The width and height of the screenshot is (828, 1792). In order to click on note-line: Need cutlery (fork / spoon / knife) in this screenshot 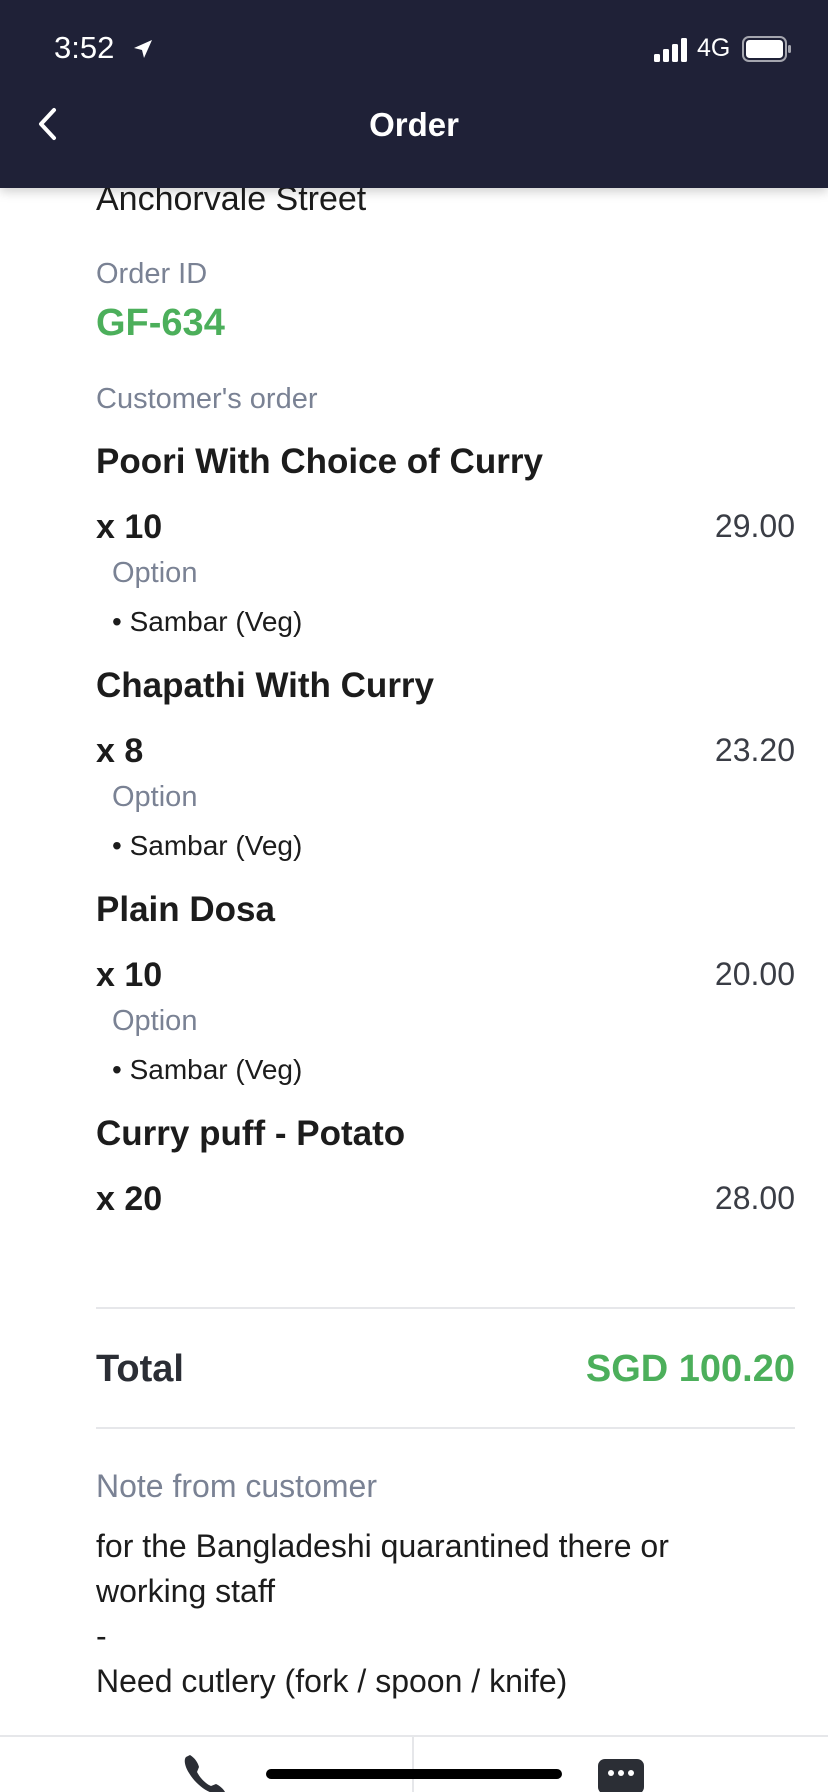, I will do `click(332, 1681)`.